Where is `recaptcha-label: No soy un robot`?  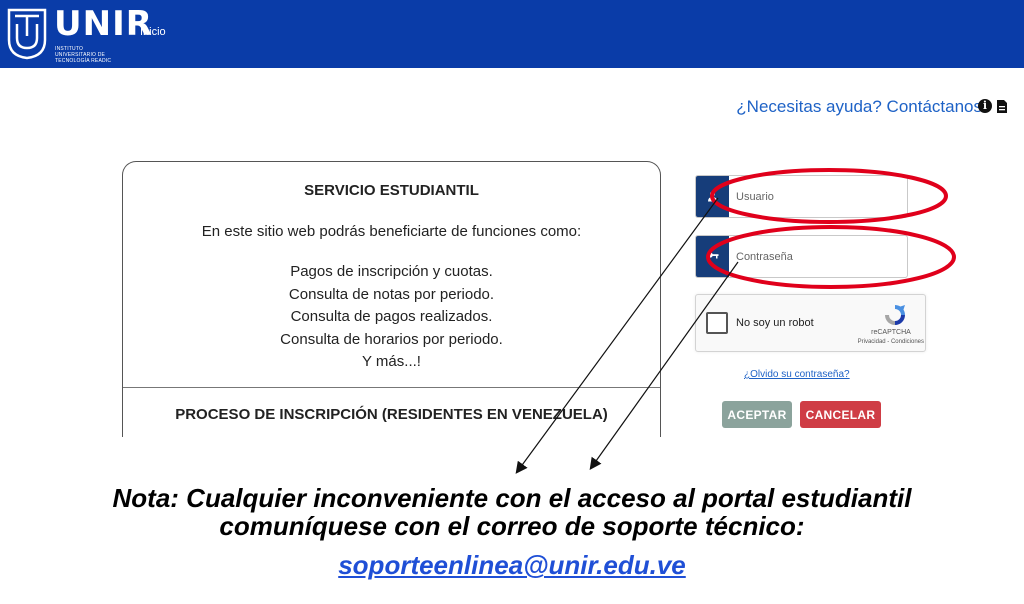 recaptcha-label: No soy un robot is located at coordinates (775, 323).